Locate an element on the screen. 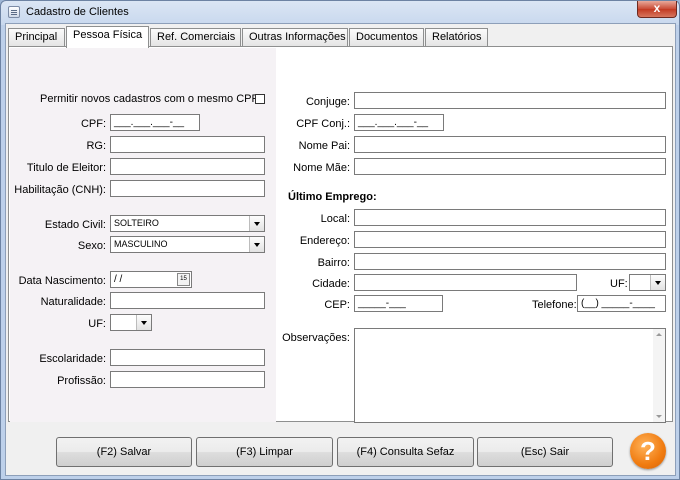 The image size is (680, 480). calendar-icon: 15 is located at coordinates (183, 279).